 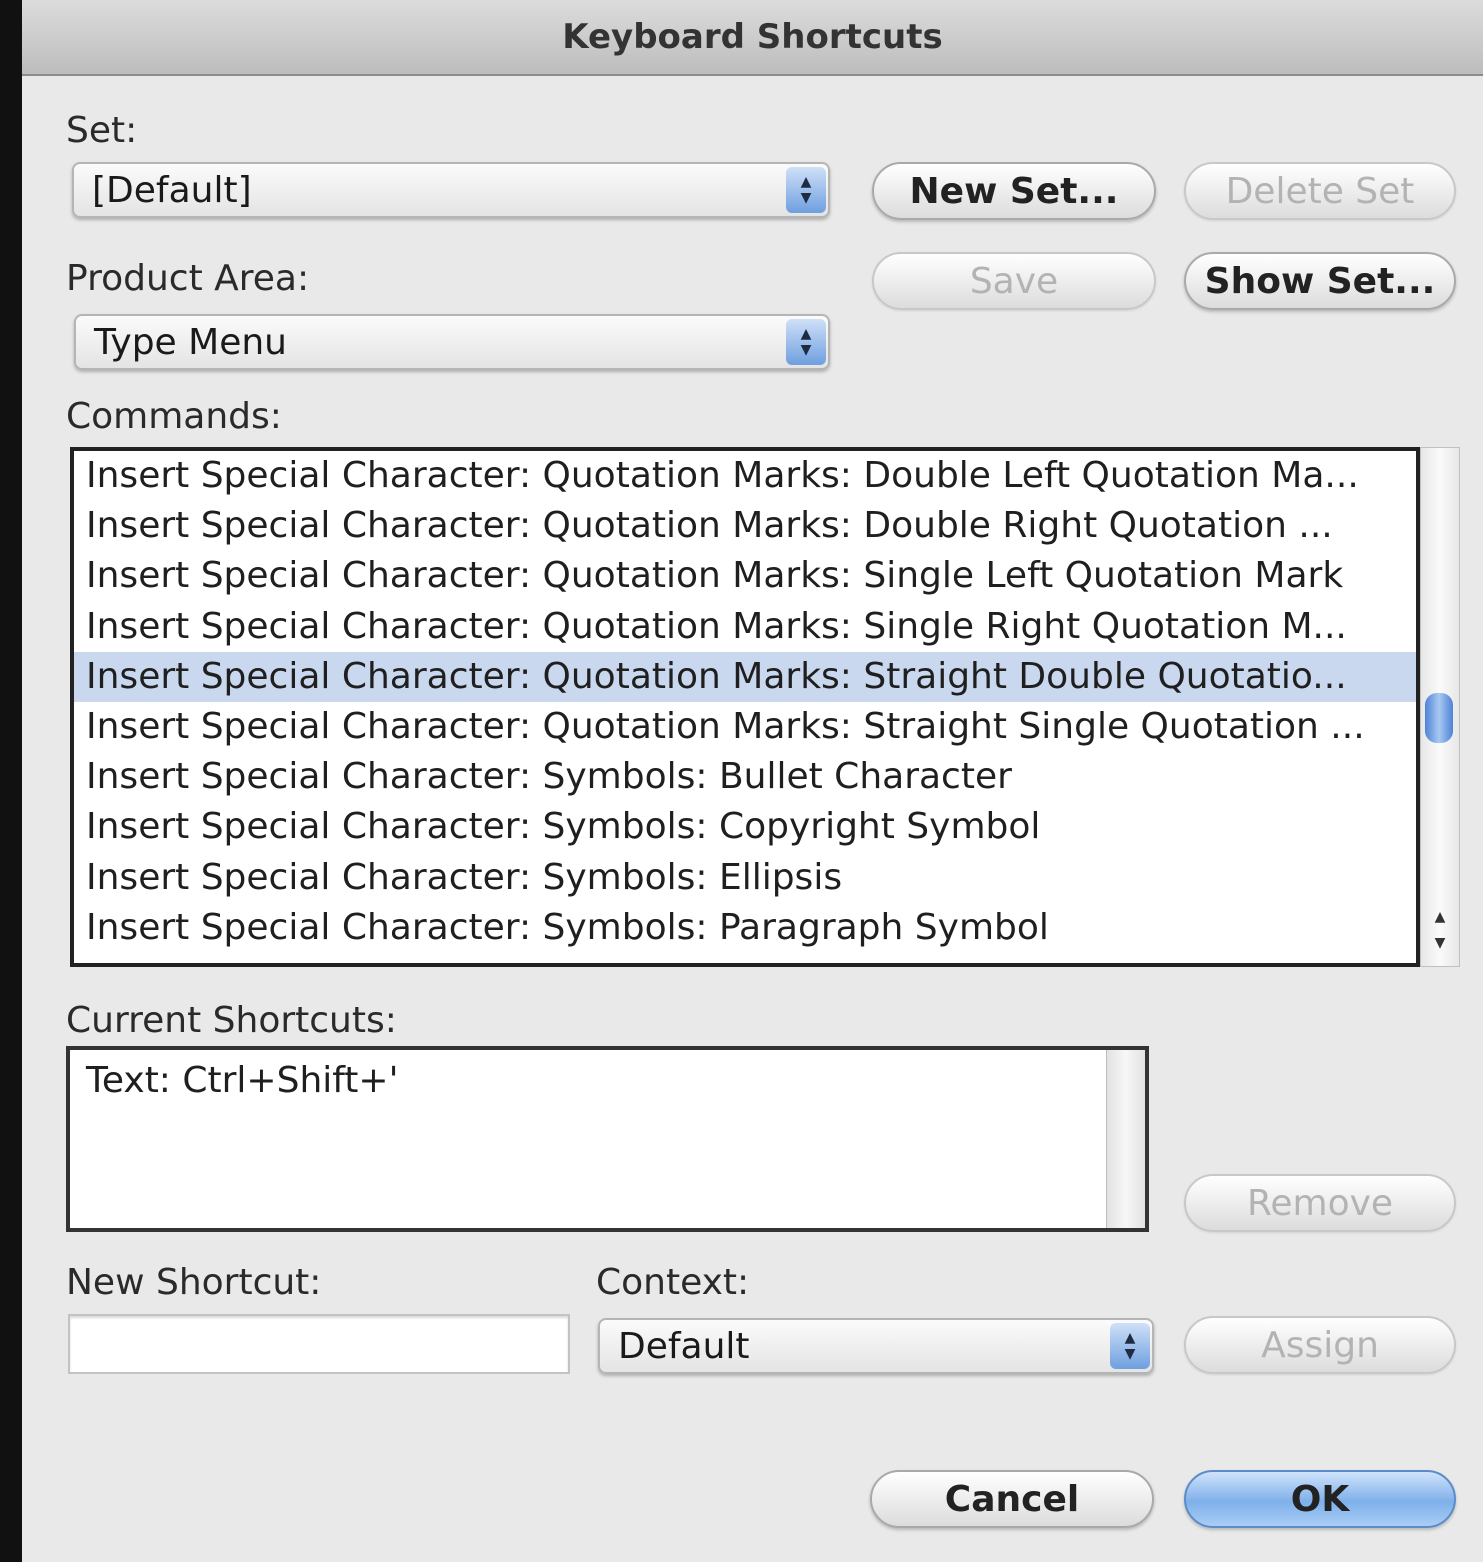 What do you see at coordinates (876, 1346) in the screenshot?
I see `context-select: Default ▲ ▼` at bounding box center [876, 1346].